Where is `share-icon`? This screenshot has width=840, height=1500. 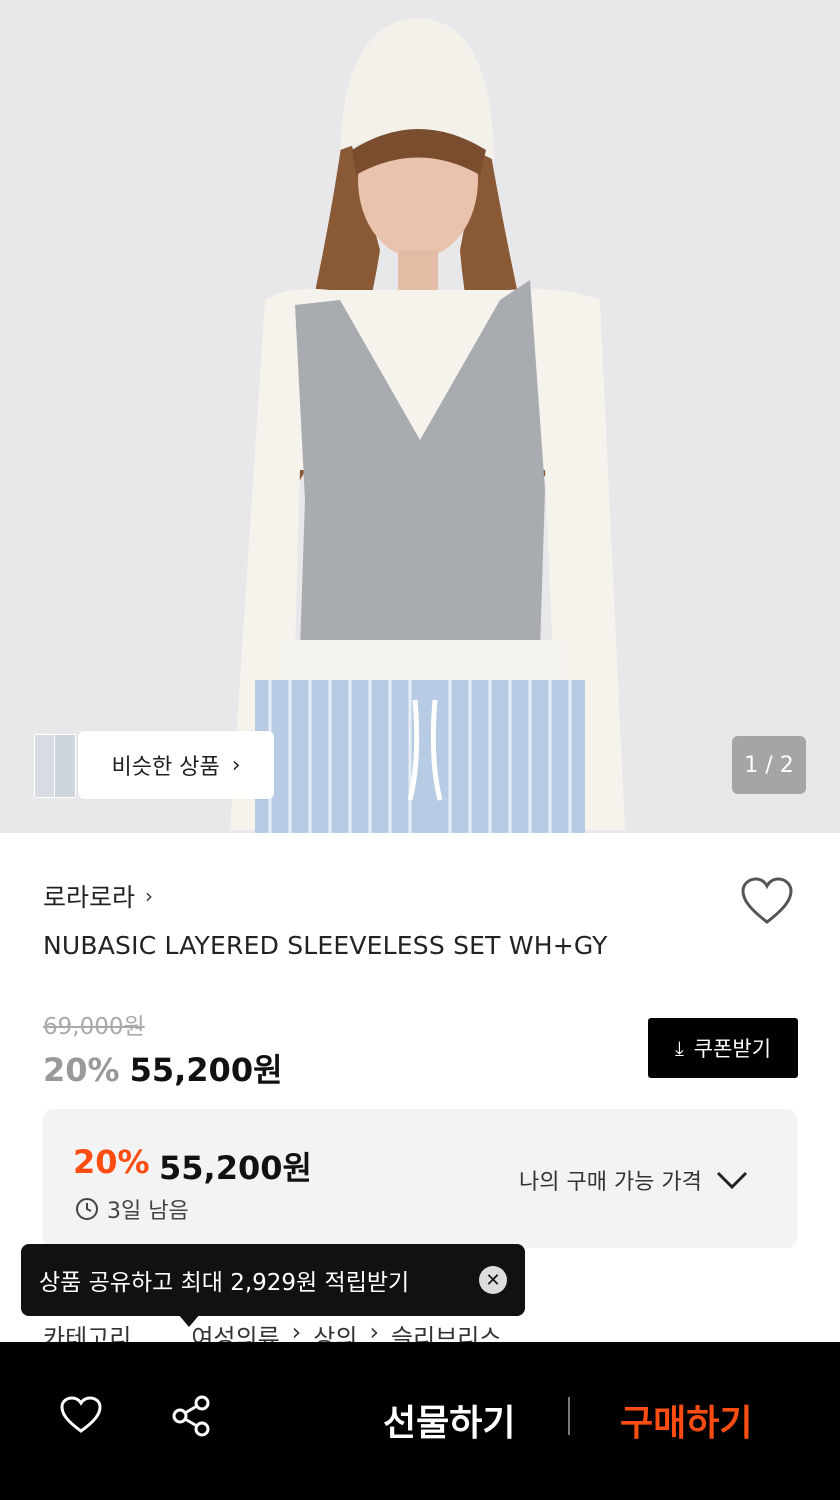 share-icon is located at coordinates (191, 1416).